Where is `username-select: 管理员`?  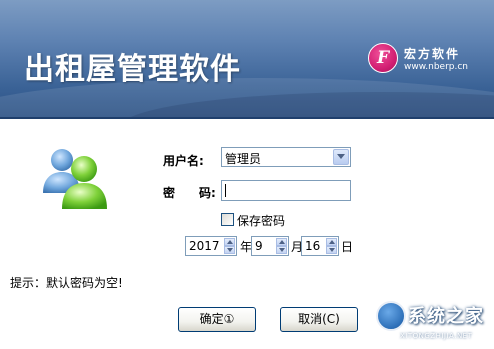
username-select: 管理员 is located at coordinates (286, 157).